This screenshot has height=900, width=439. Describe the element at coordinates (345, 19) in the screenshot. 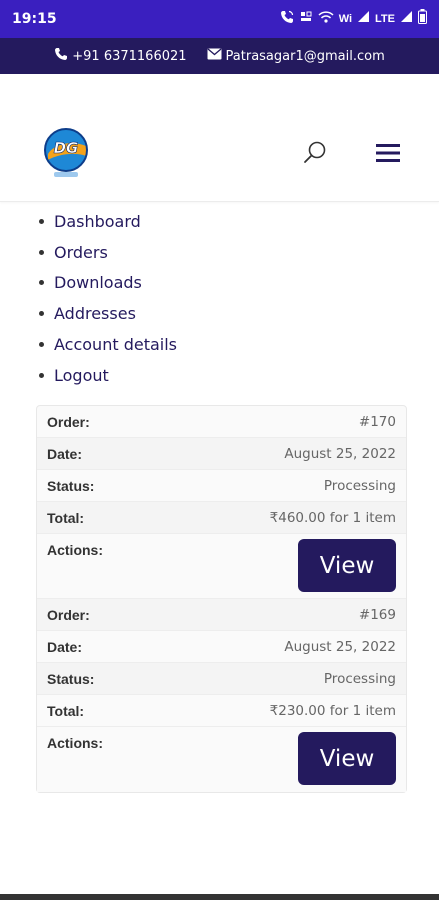

I see `wifi-label: Wi` at that location.